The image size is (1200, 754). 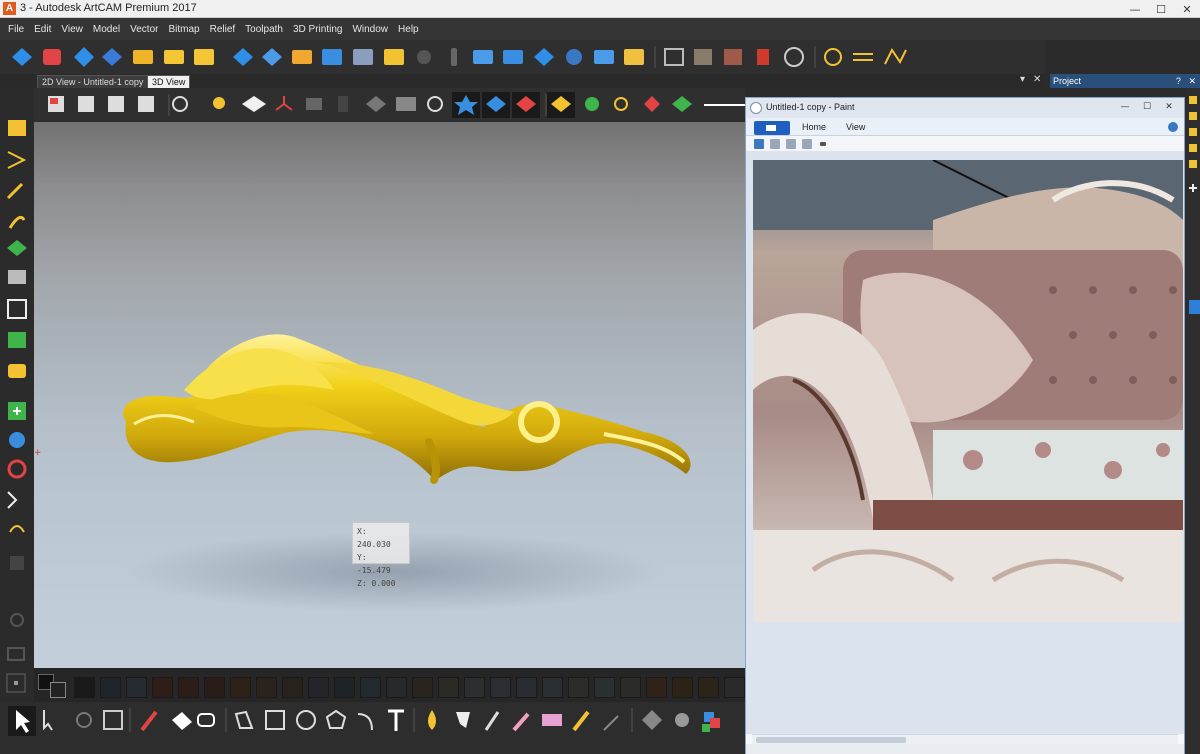 I want to click on smudge-tool-icon, so click(x=552, y=720).